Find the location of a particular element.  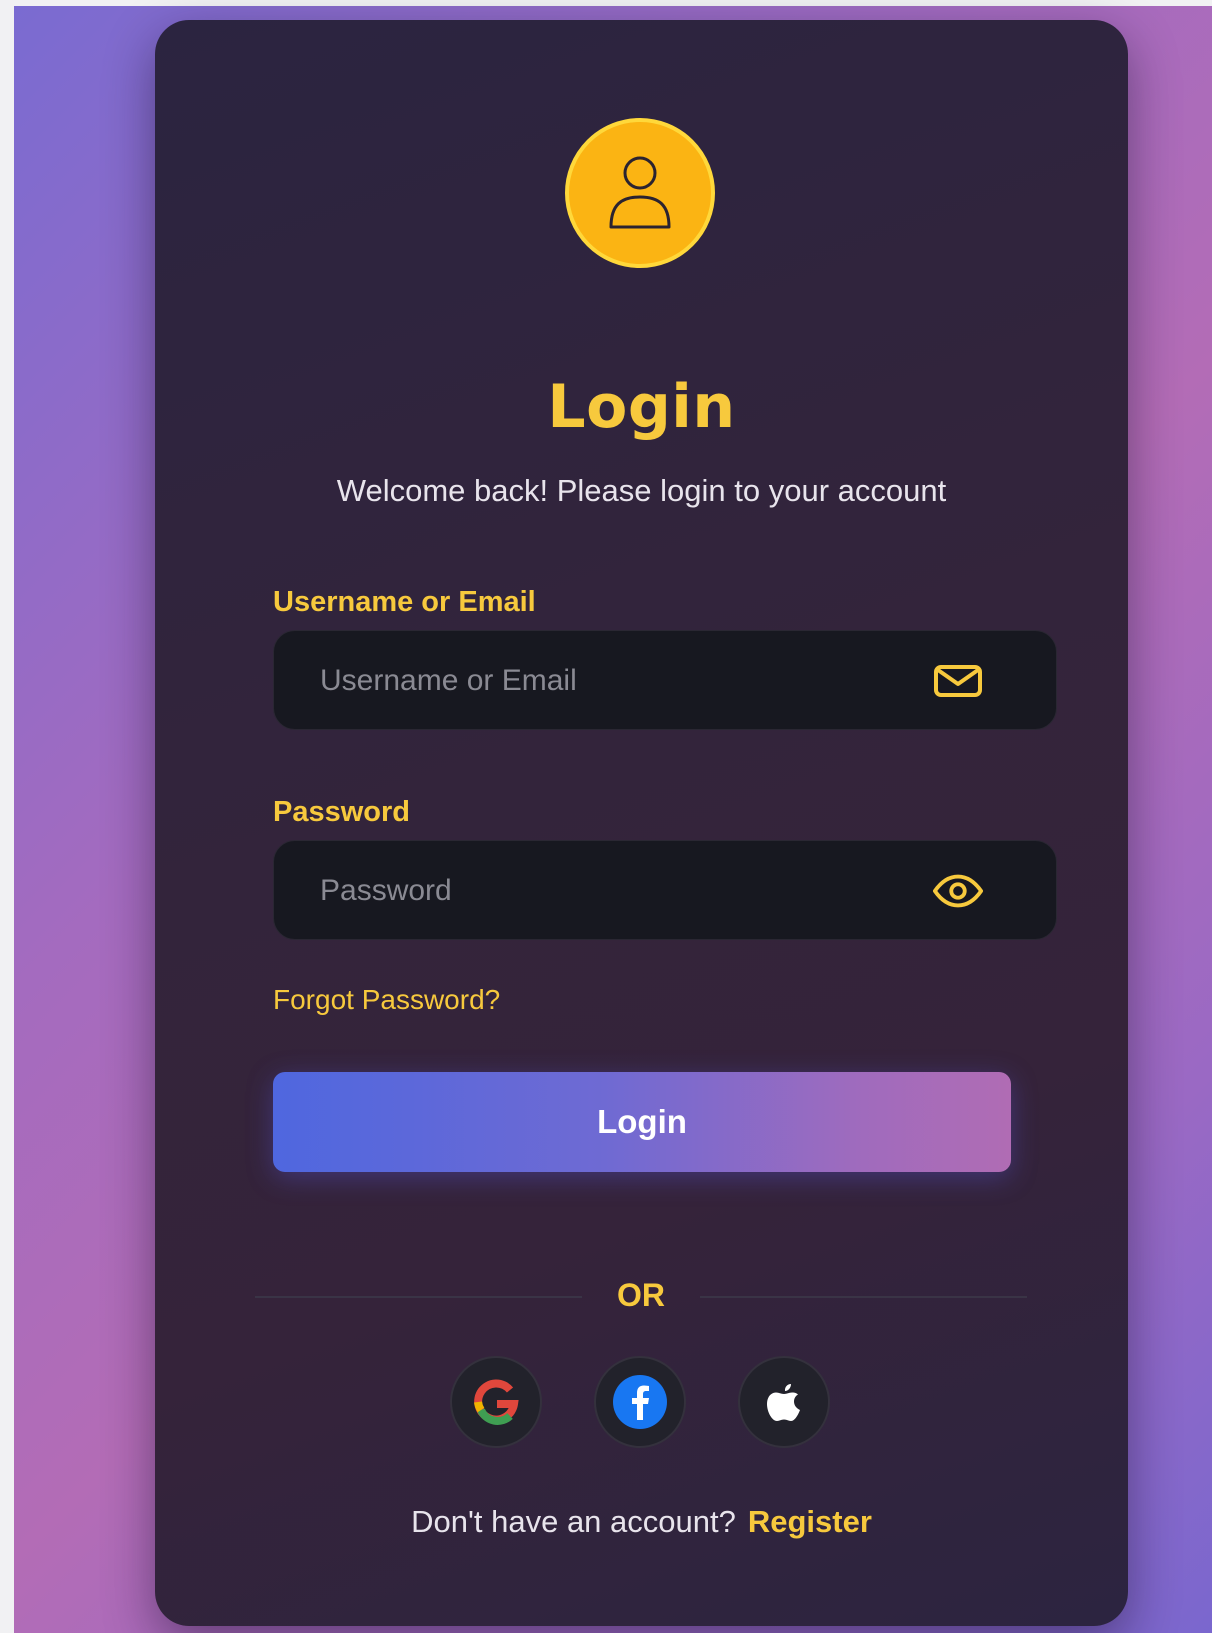

password-field-container is located at coordinates (665, 890).